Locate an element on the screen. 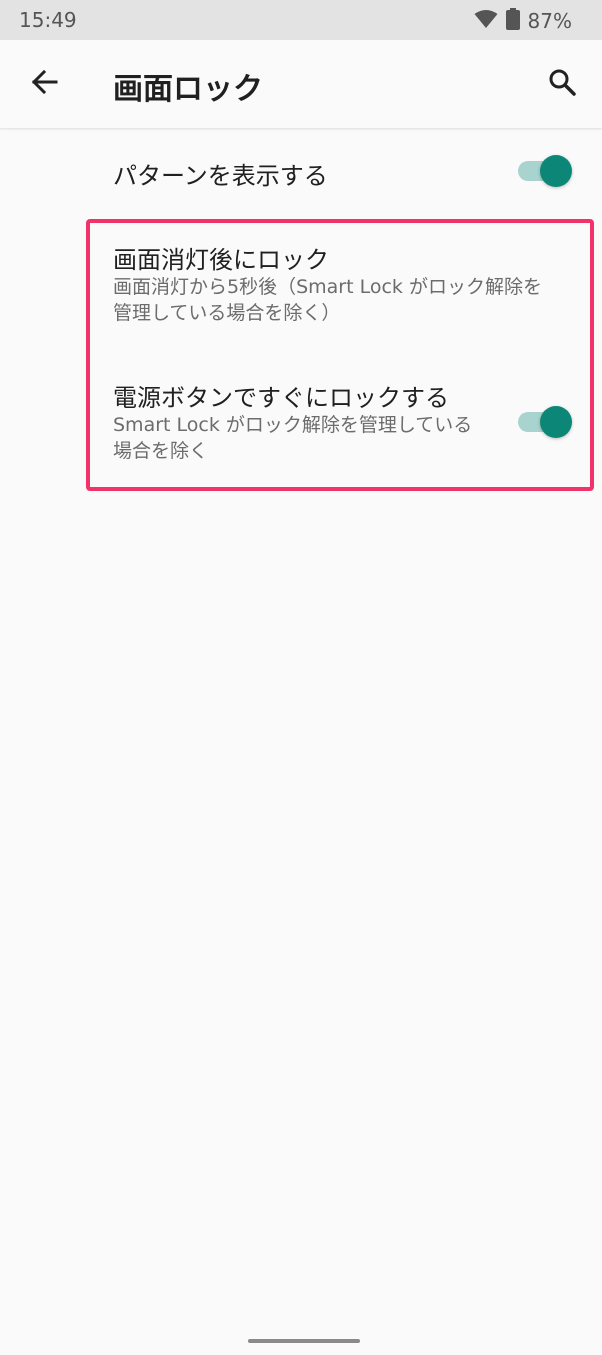 This screenshot has width=602, height=1355. setting-power-button-lock-title: 電源ボタンですぐにロックする is located at coordinates (281, 398).